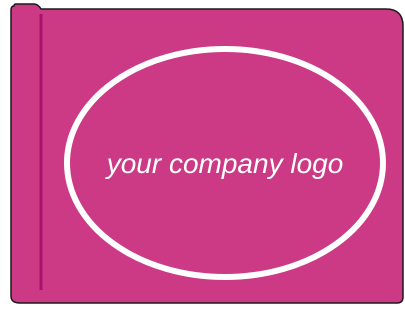  Describe the element at coordinates (224, 163) in the screenshot. I see `logo-text: your company logo` at that location.